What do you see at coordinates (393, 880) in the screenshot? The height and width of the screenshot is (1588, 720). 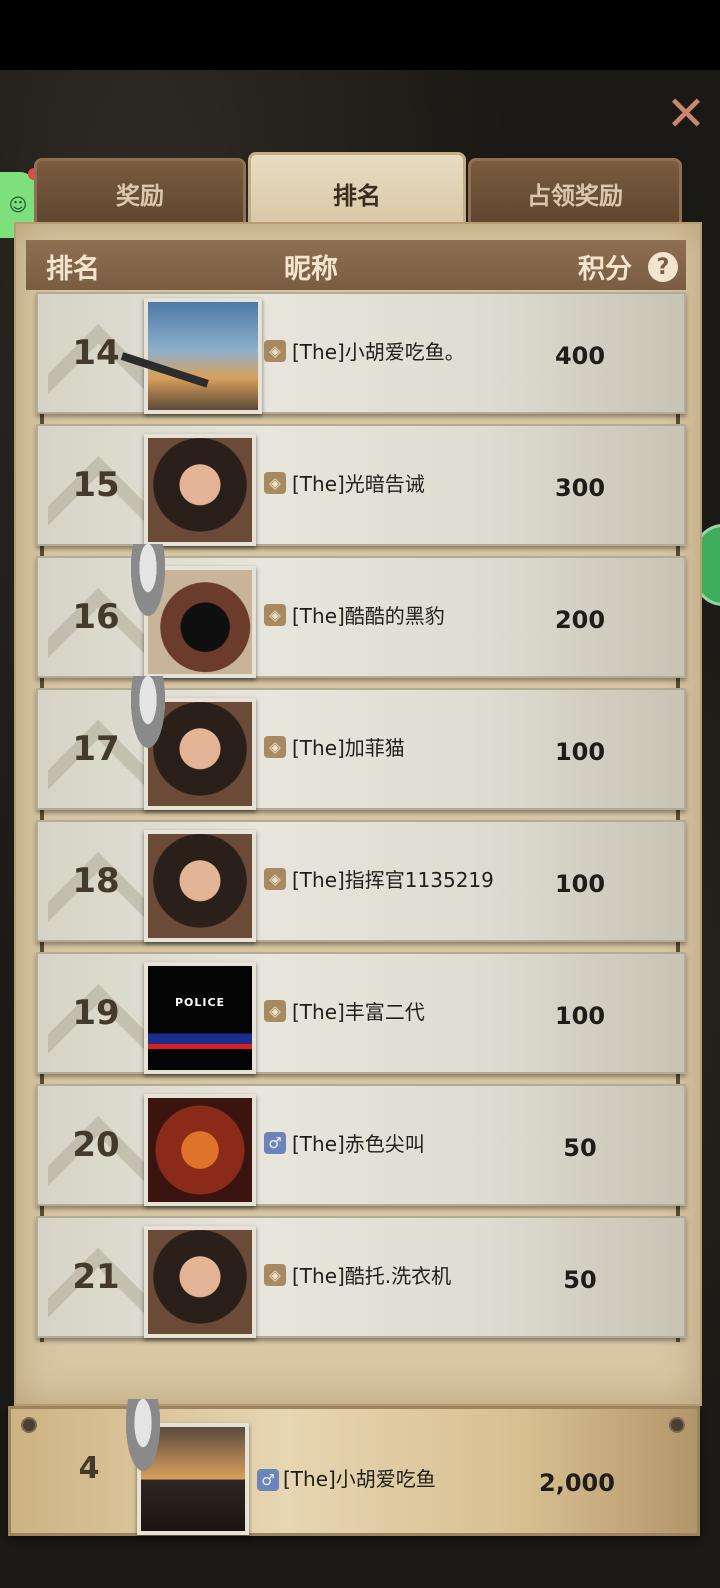 I see `row-player-name: [The]指挥官1135219` at bounding box center [393, 880].